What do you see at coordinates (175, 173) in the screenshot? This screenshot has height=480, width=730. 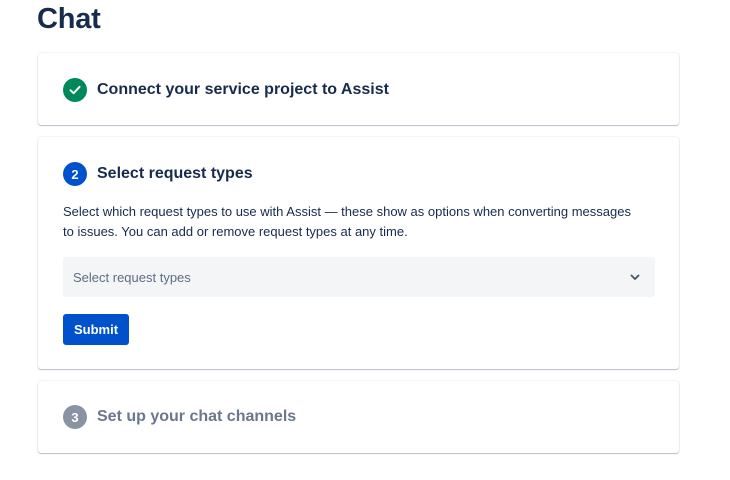 I see `step-title: Select request types` at bounding box center [175, 173].